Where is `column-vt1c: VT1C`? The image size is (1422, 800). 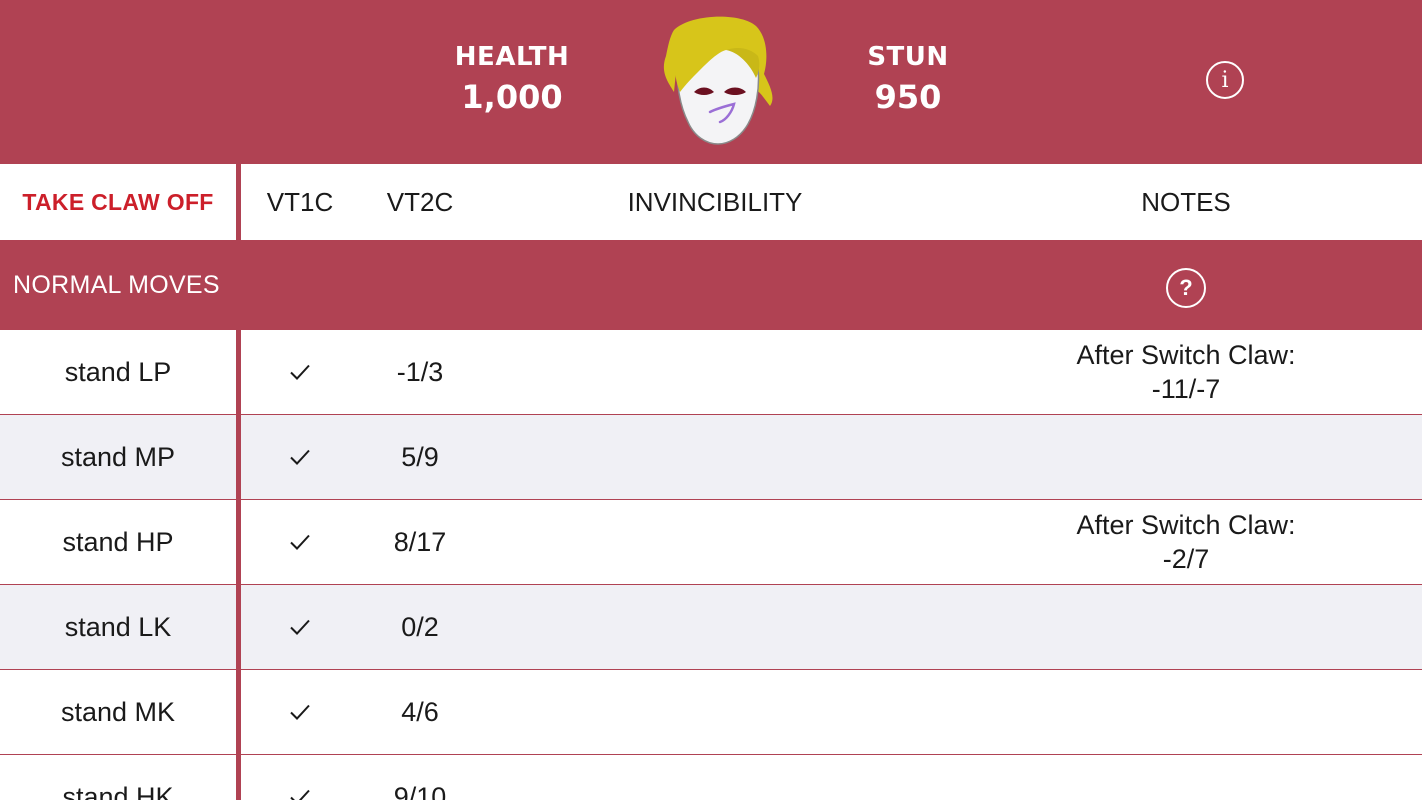 column-vt1c: VT1C is located at coordinates (300, 201).